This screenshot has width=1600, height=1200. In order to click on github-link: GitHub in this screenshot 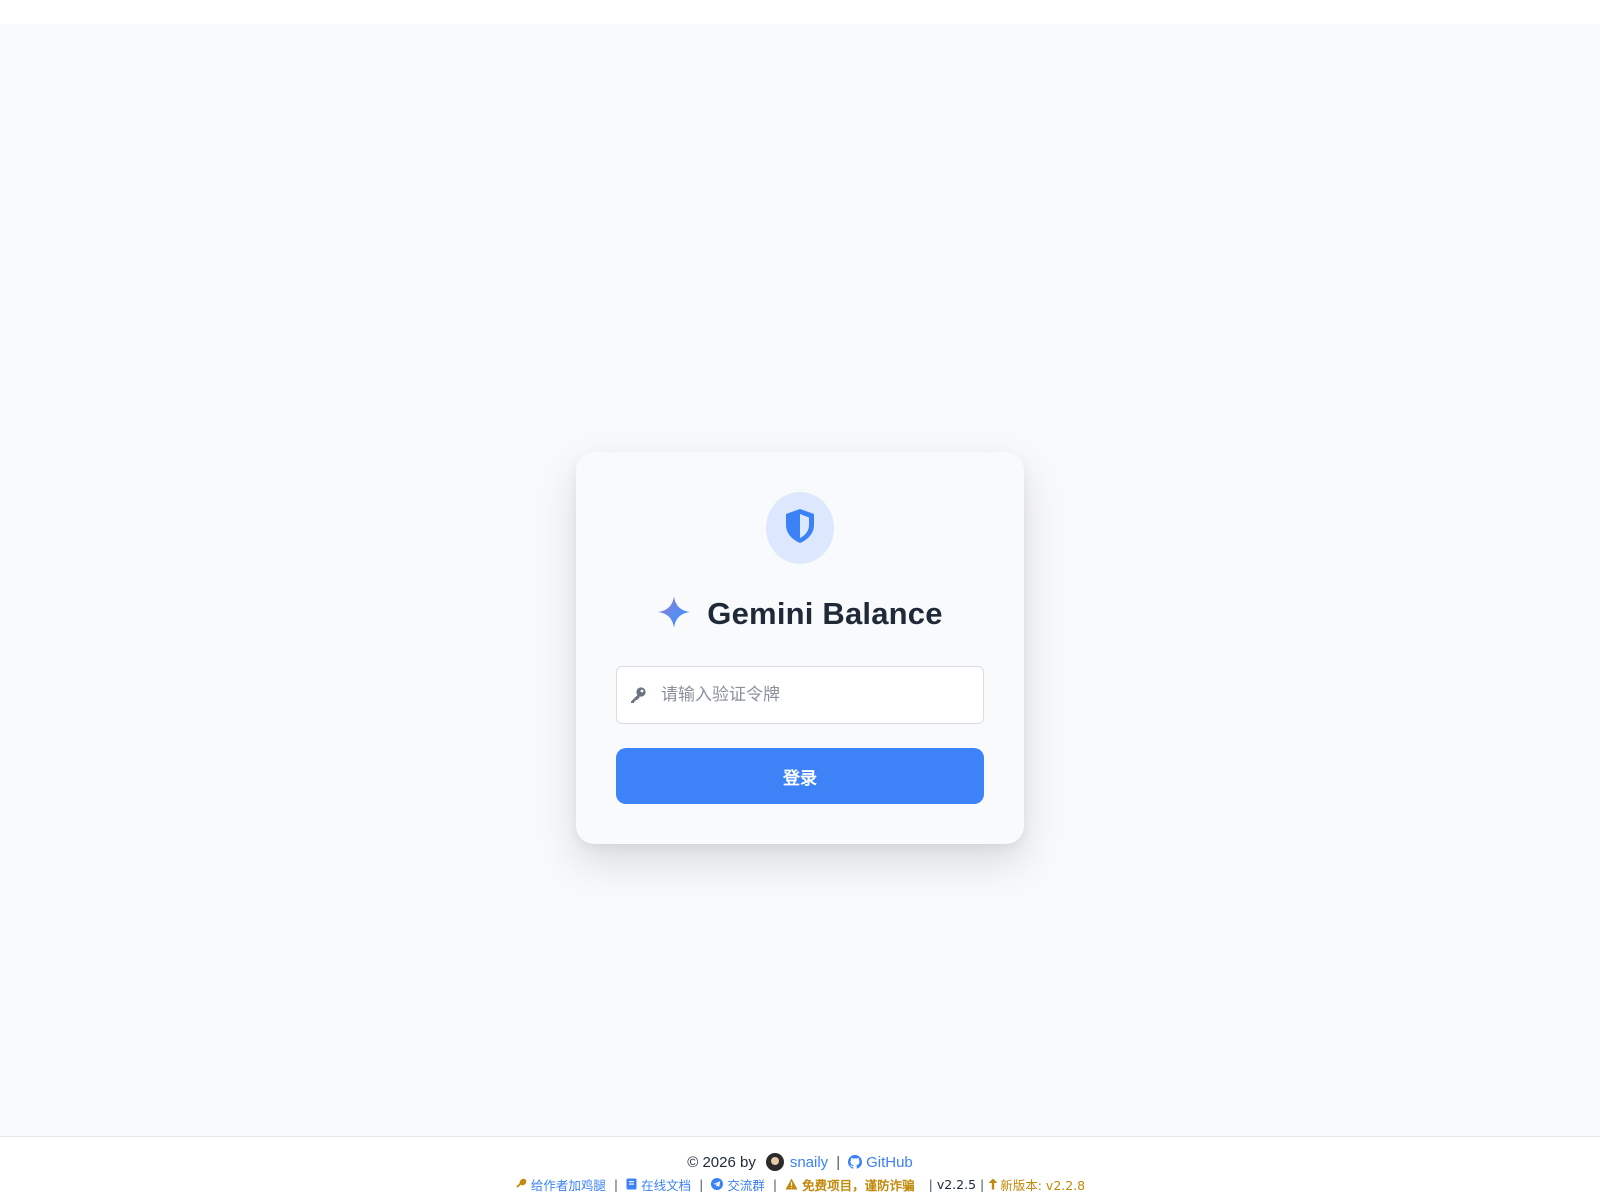, I will do `click(880, 1162)`.